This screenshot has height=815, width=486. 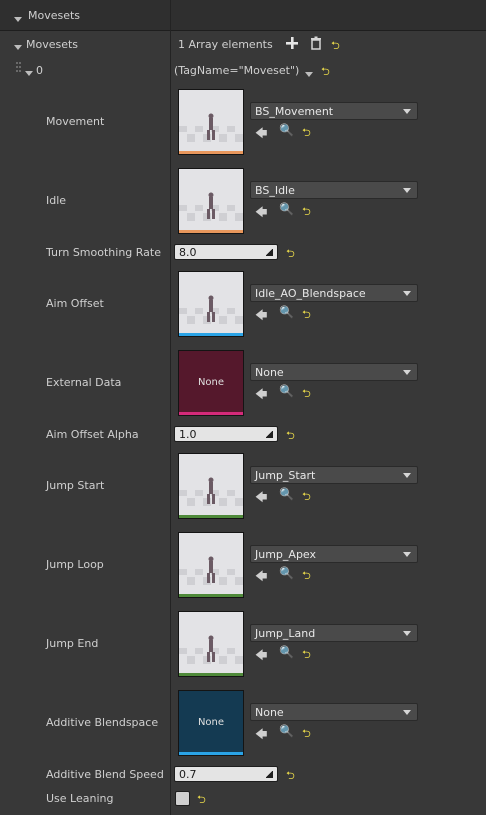 What do you see at coordinates (211, 122) in the screenshot?
I see `movement-thumbnail` at bounding box center [211, 122].